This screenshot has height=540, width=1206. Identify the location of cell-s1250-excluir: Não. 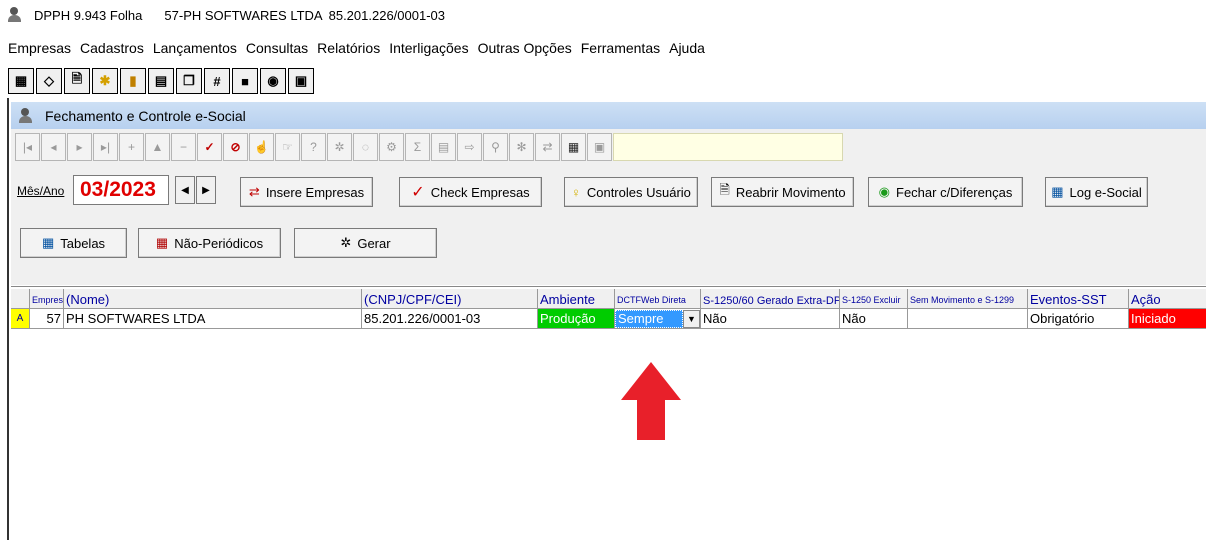
(874, 319).